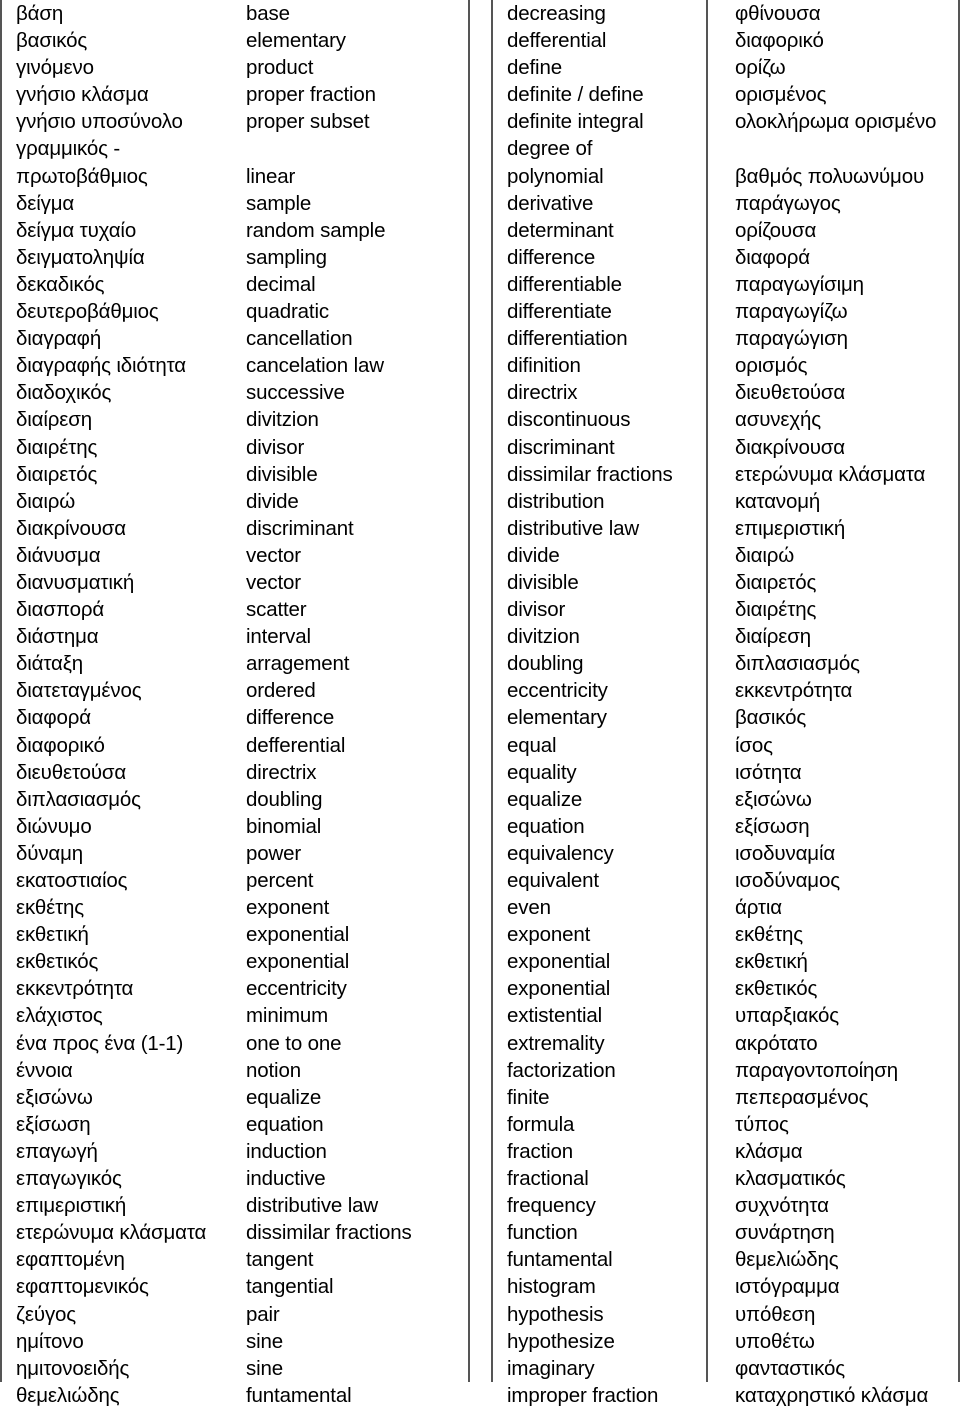 The image size is (960, 1409). What do you see at coordinates (70, 1260) in the screenshot?
I see `glossary-term: εφαπτομένη` at bounding box center [70, 1260].